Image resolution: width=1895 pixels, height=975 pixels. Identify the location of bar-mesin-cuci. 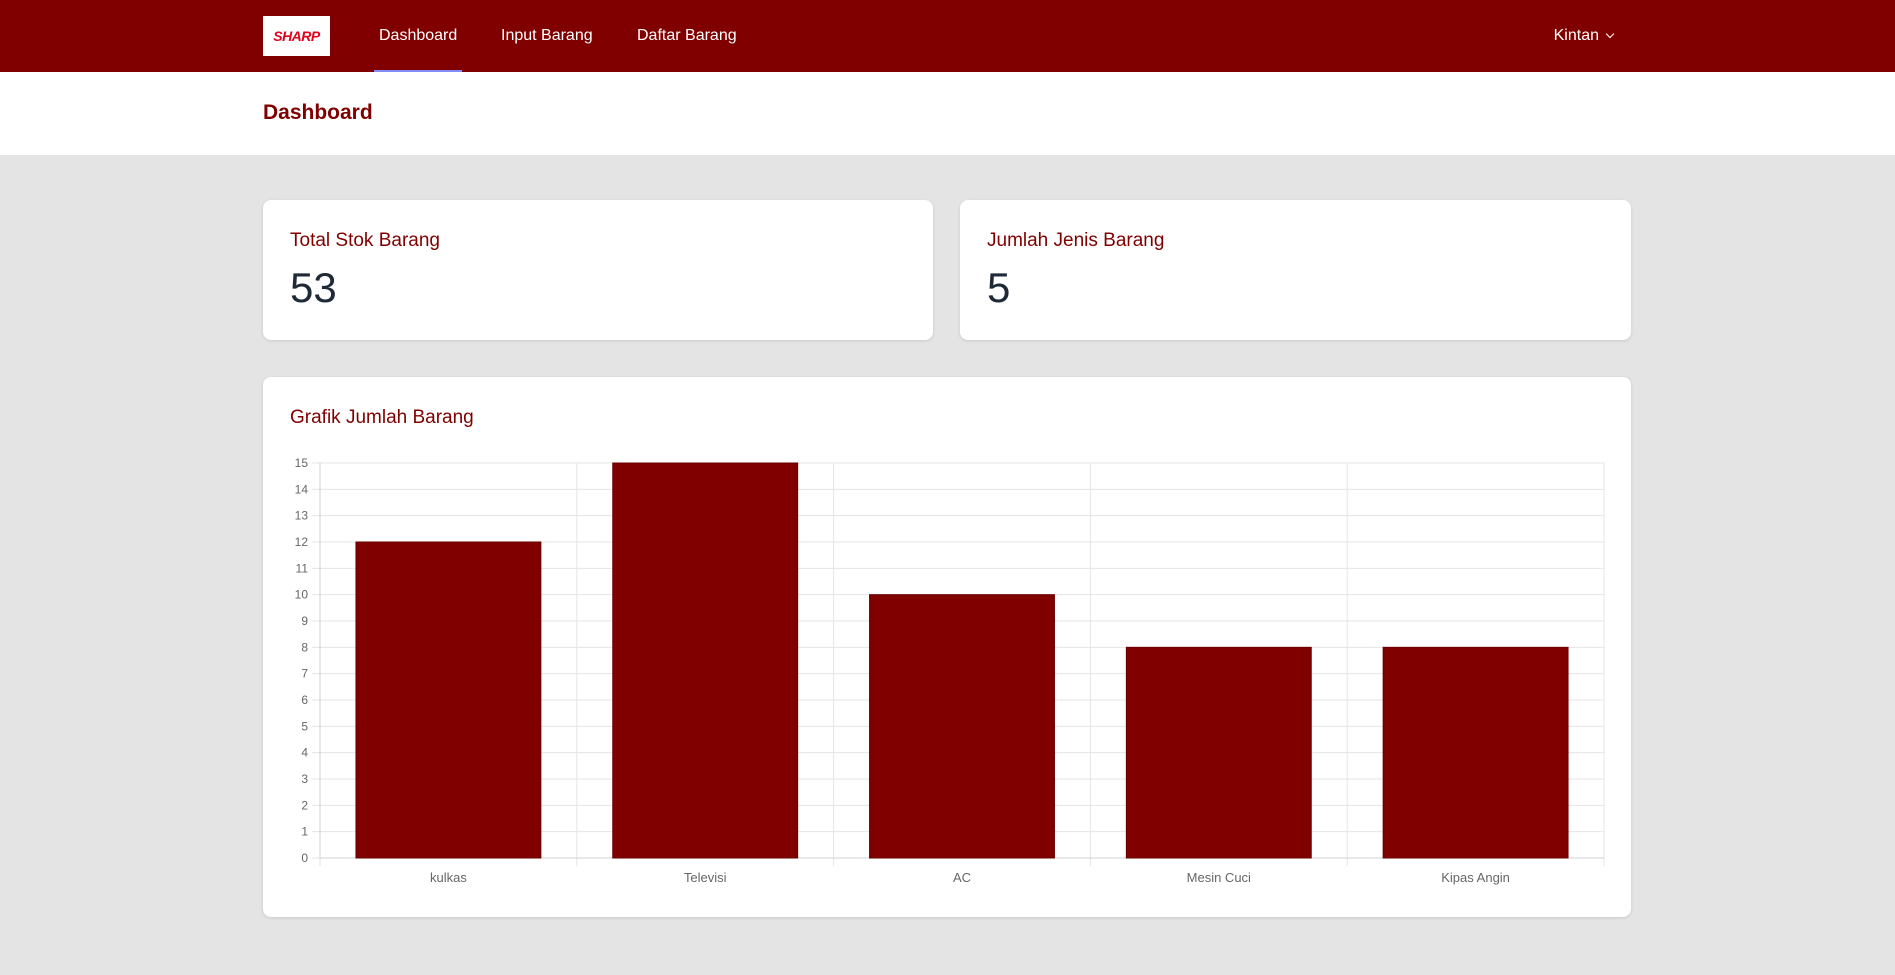
(1218, 752).